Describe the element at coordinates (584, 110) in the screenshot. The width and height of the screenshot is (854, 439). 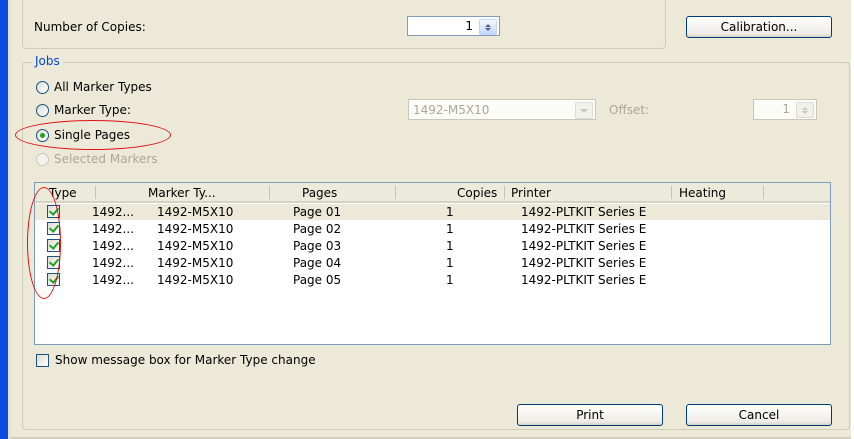
I see `chevron-down-icon` at that location.